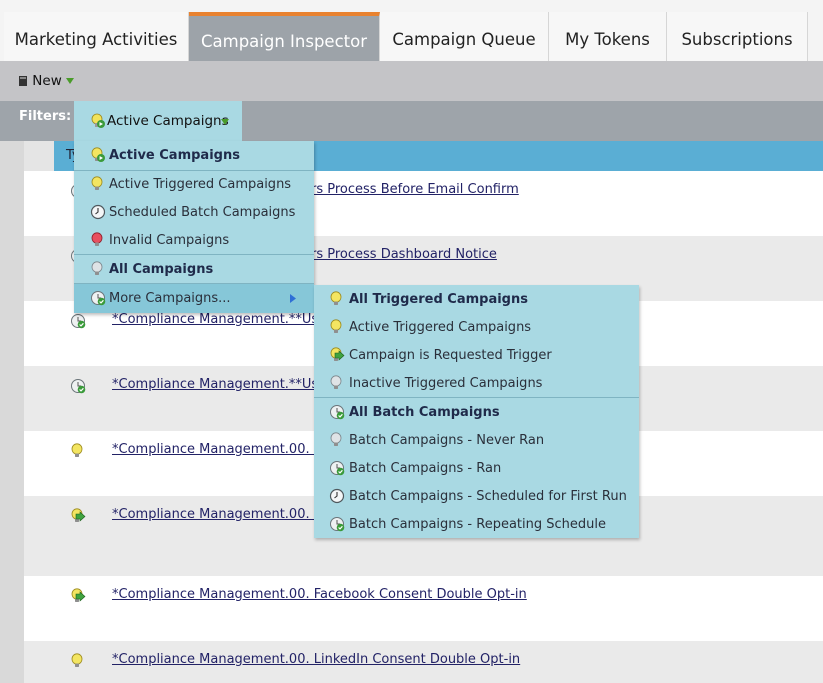  I want to click on menu-item-label: All Campaigns, so click(161, 269).